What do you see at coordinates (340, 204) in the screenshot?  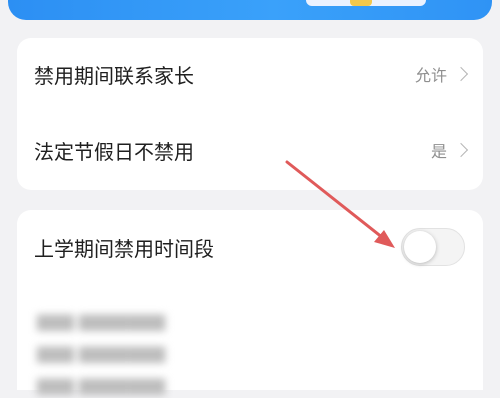 I see `pointer-arrow-icon` at bounding box center [340, 204].